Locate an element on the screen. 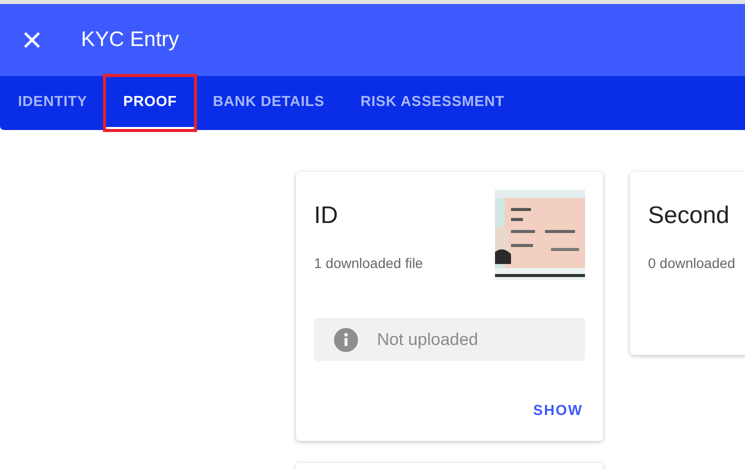  card-title: ID is located at coordinates (326, 216).